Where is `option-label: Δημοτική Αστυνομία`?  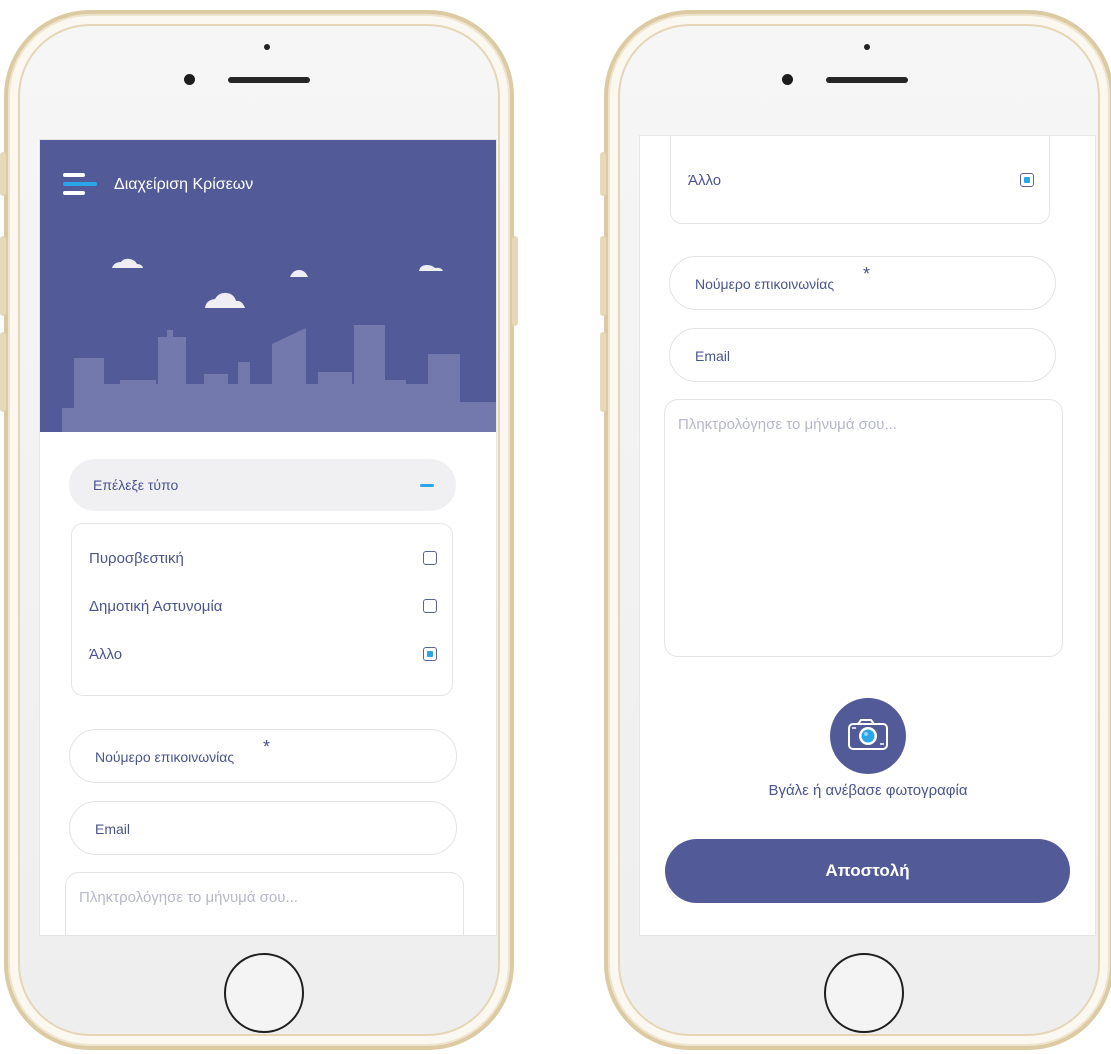 option-label: Δημοτική Αστυνομία is located at coordinates (156, 606).